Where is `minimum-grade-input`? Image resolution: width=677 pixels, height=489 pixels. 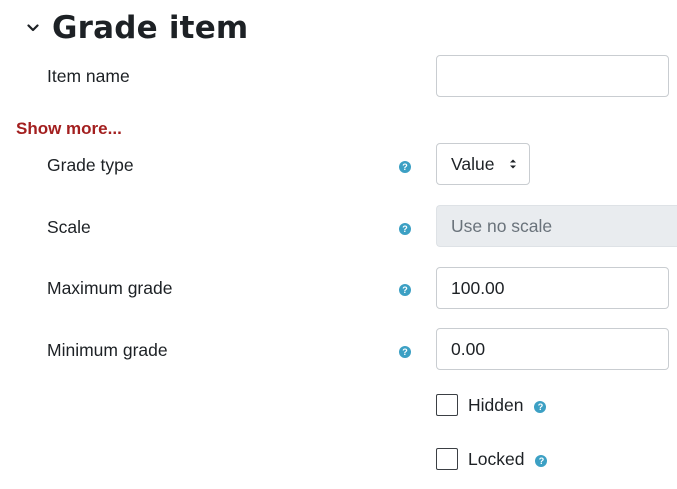 minimum-grade-input is located at coordinates (552, 349).